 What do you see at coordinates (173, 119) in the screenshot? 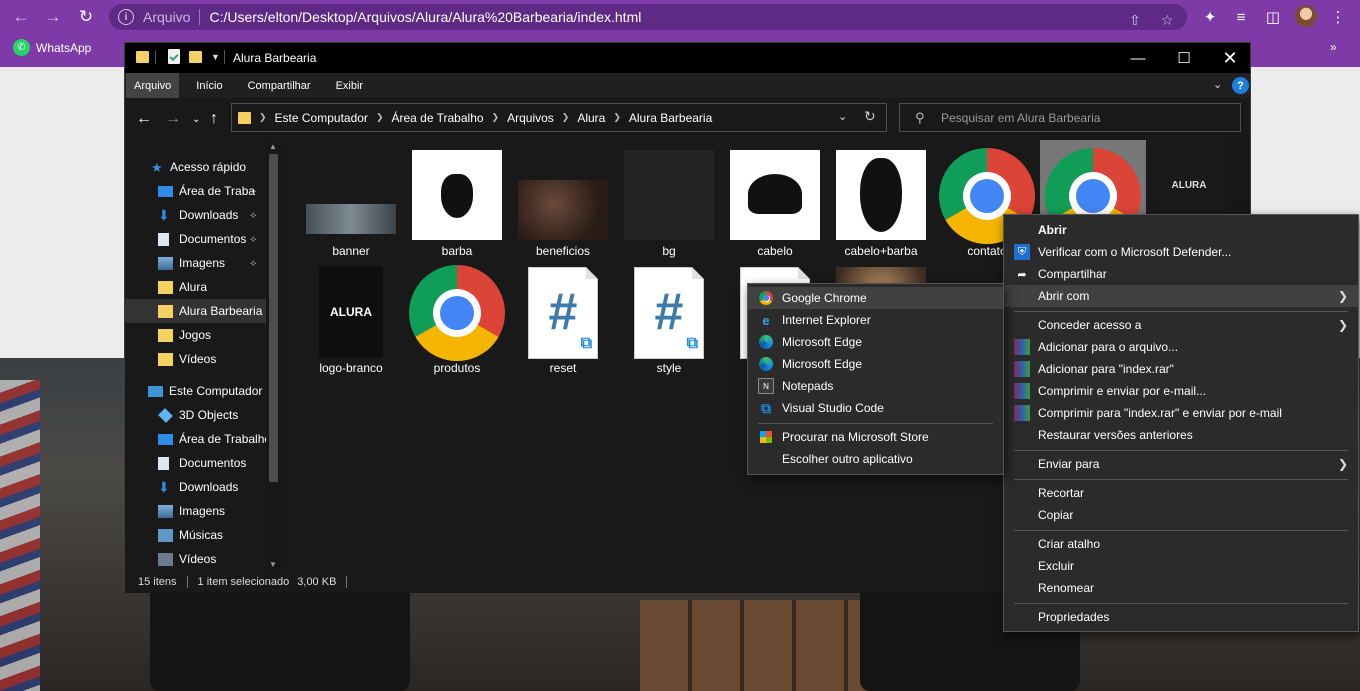
I see `forward-icon: →` at bounding box center [173, 119].